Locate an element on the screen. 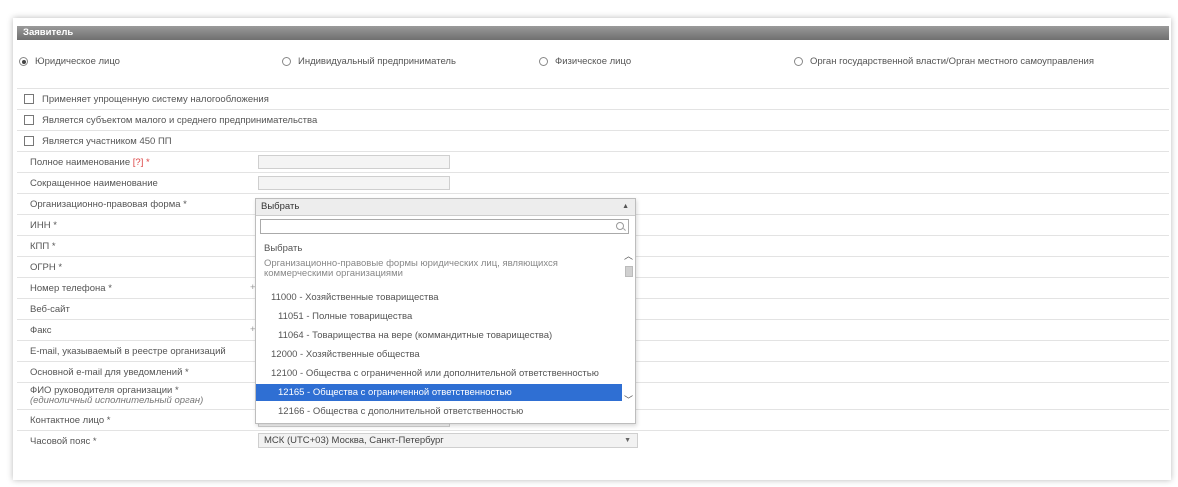  radio-individual: Физическое лицо is located at coordinates (585, 61).